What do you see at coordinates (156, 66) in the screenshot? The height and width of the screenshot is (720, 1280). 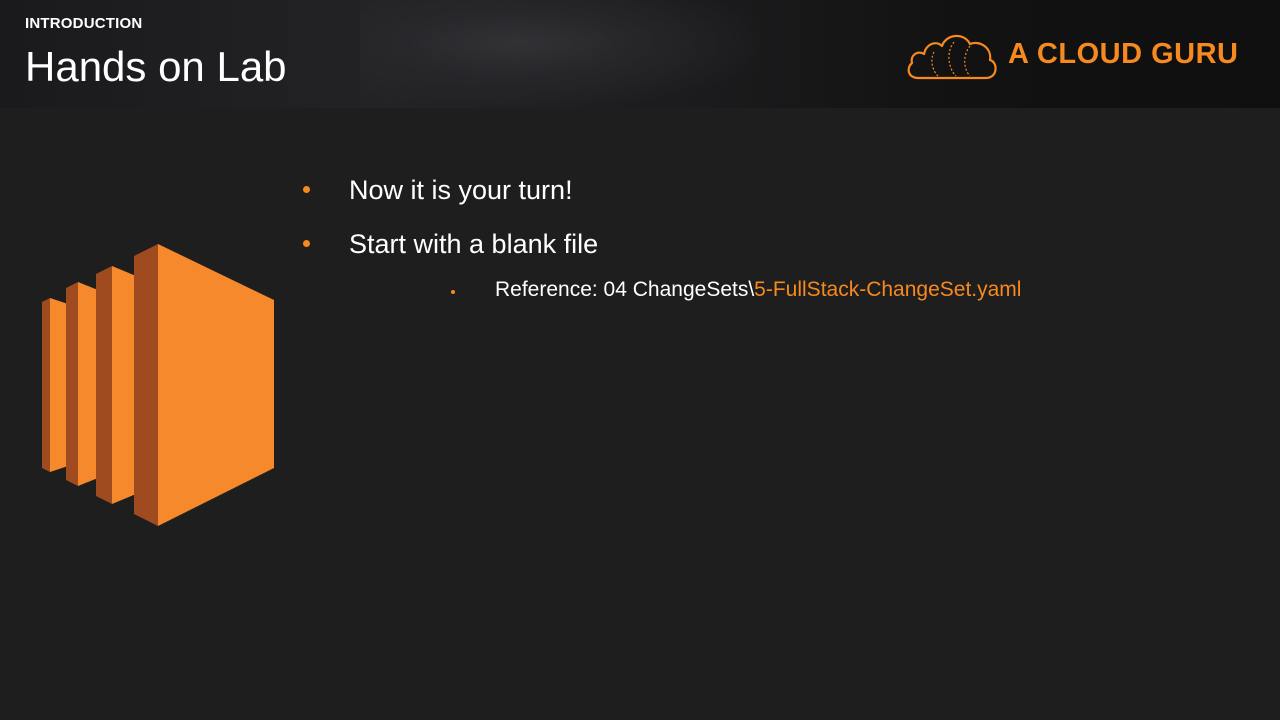 I see `slide-title: Hands on Lab` at bounding box center [156, 66].